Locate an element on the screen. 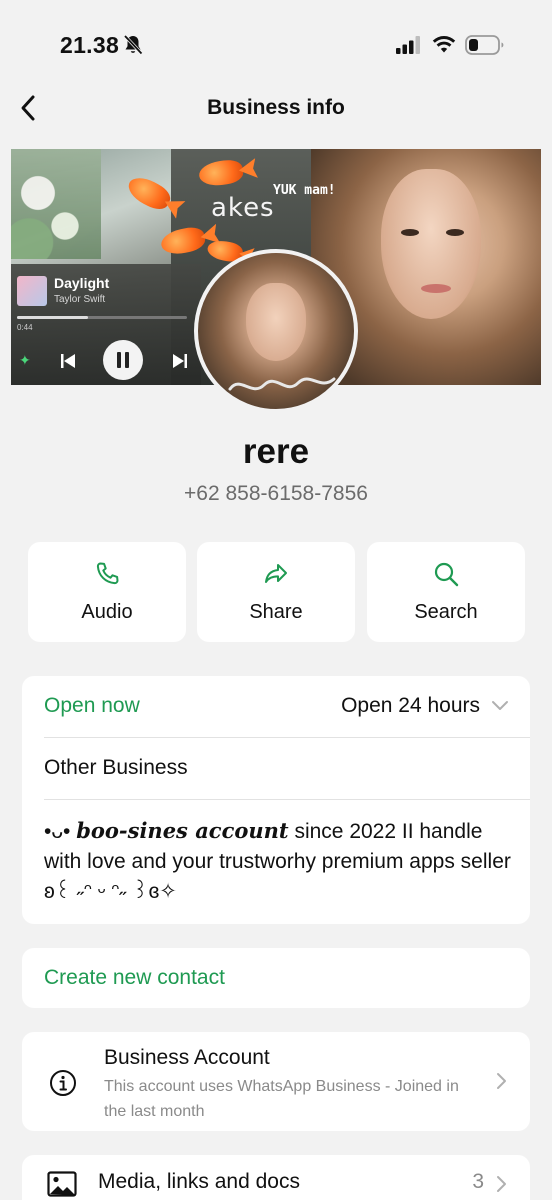 This screenshot has width=552, height=1200. search-icon is located at coordinates (446, 574).